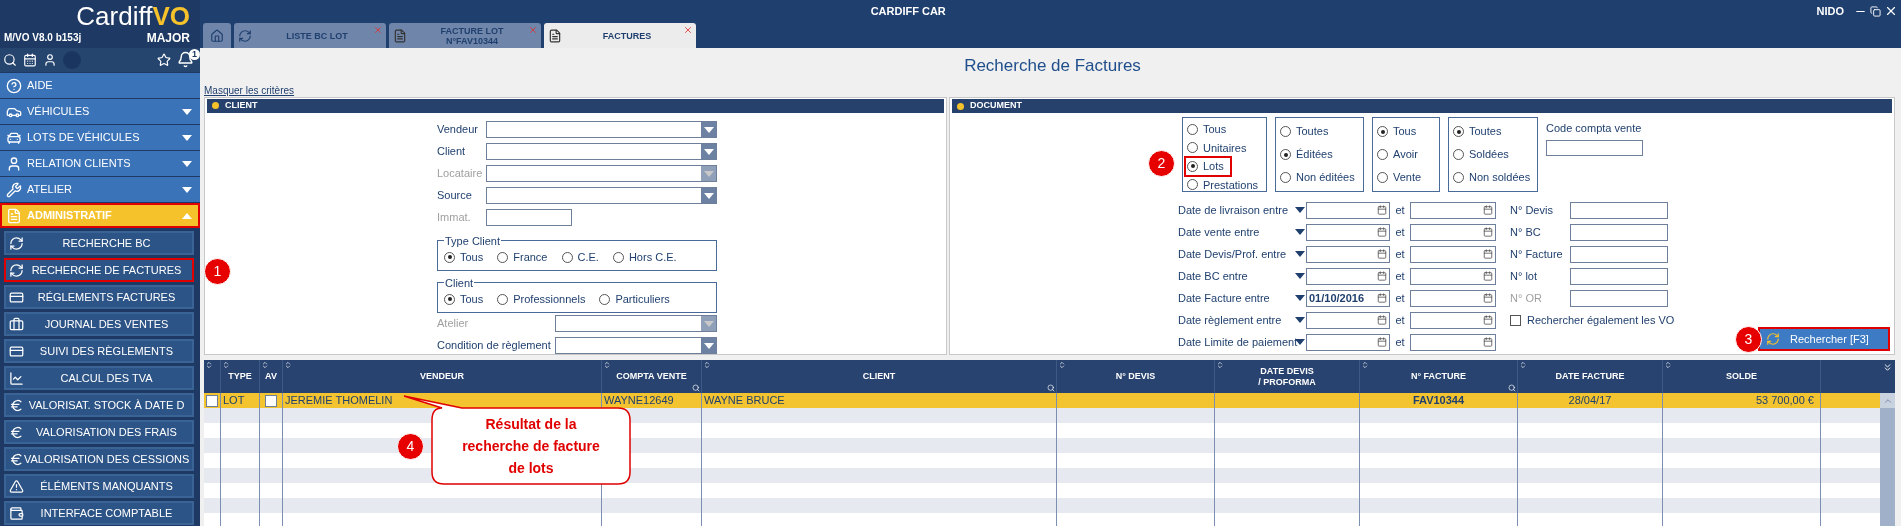 The image size is (1901, 526). Describe the element at coordinates (99, 297) in the screenshot. I see `sidebar-subitem: RÉGLEMENTS FACTURES` at that location.